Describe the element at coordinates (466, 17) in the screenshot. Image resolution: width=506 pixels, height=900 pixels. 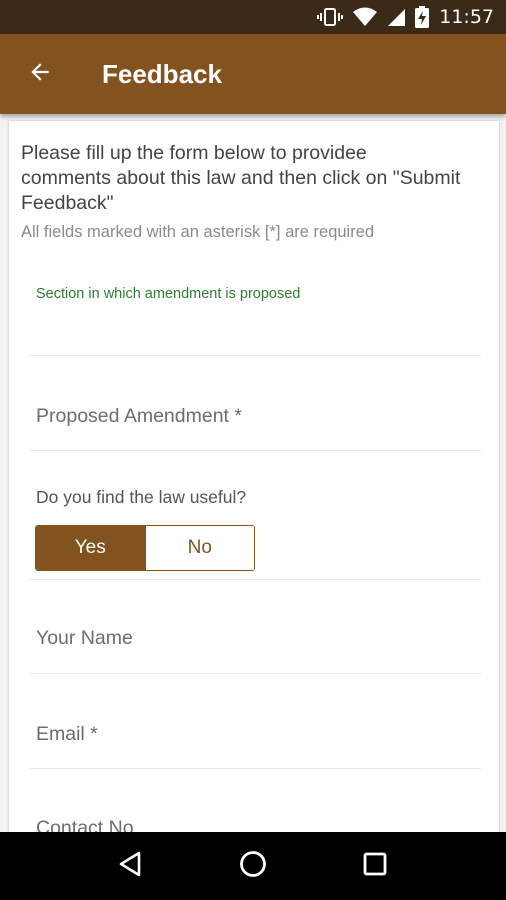
I see `status-time: 11:57` at that location.